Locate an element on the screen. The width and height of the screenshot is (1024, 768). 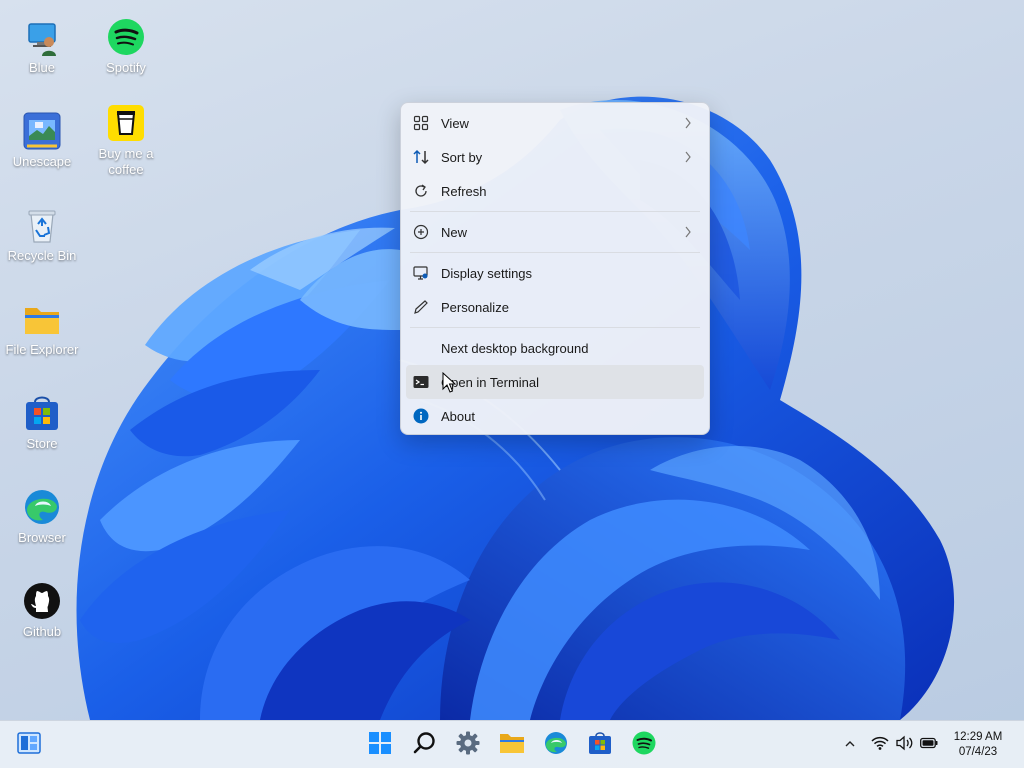
menu-item-label: About is located at coordinates (458, 416).